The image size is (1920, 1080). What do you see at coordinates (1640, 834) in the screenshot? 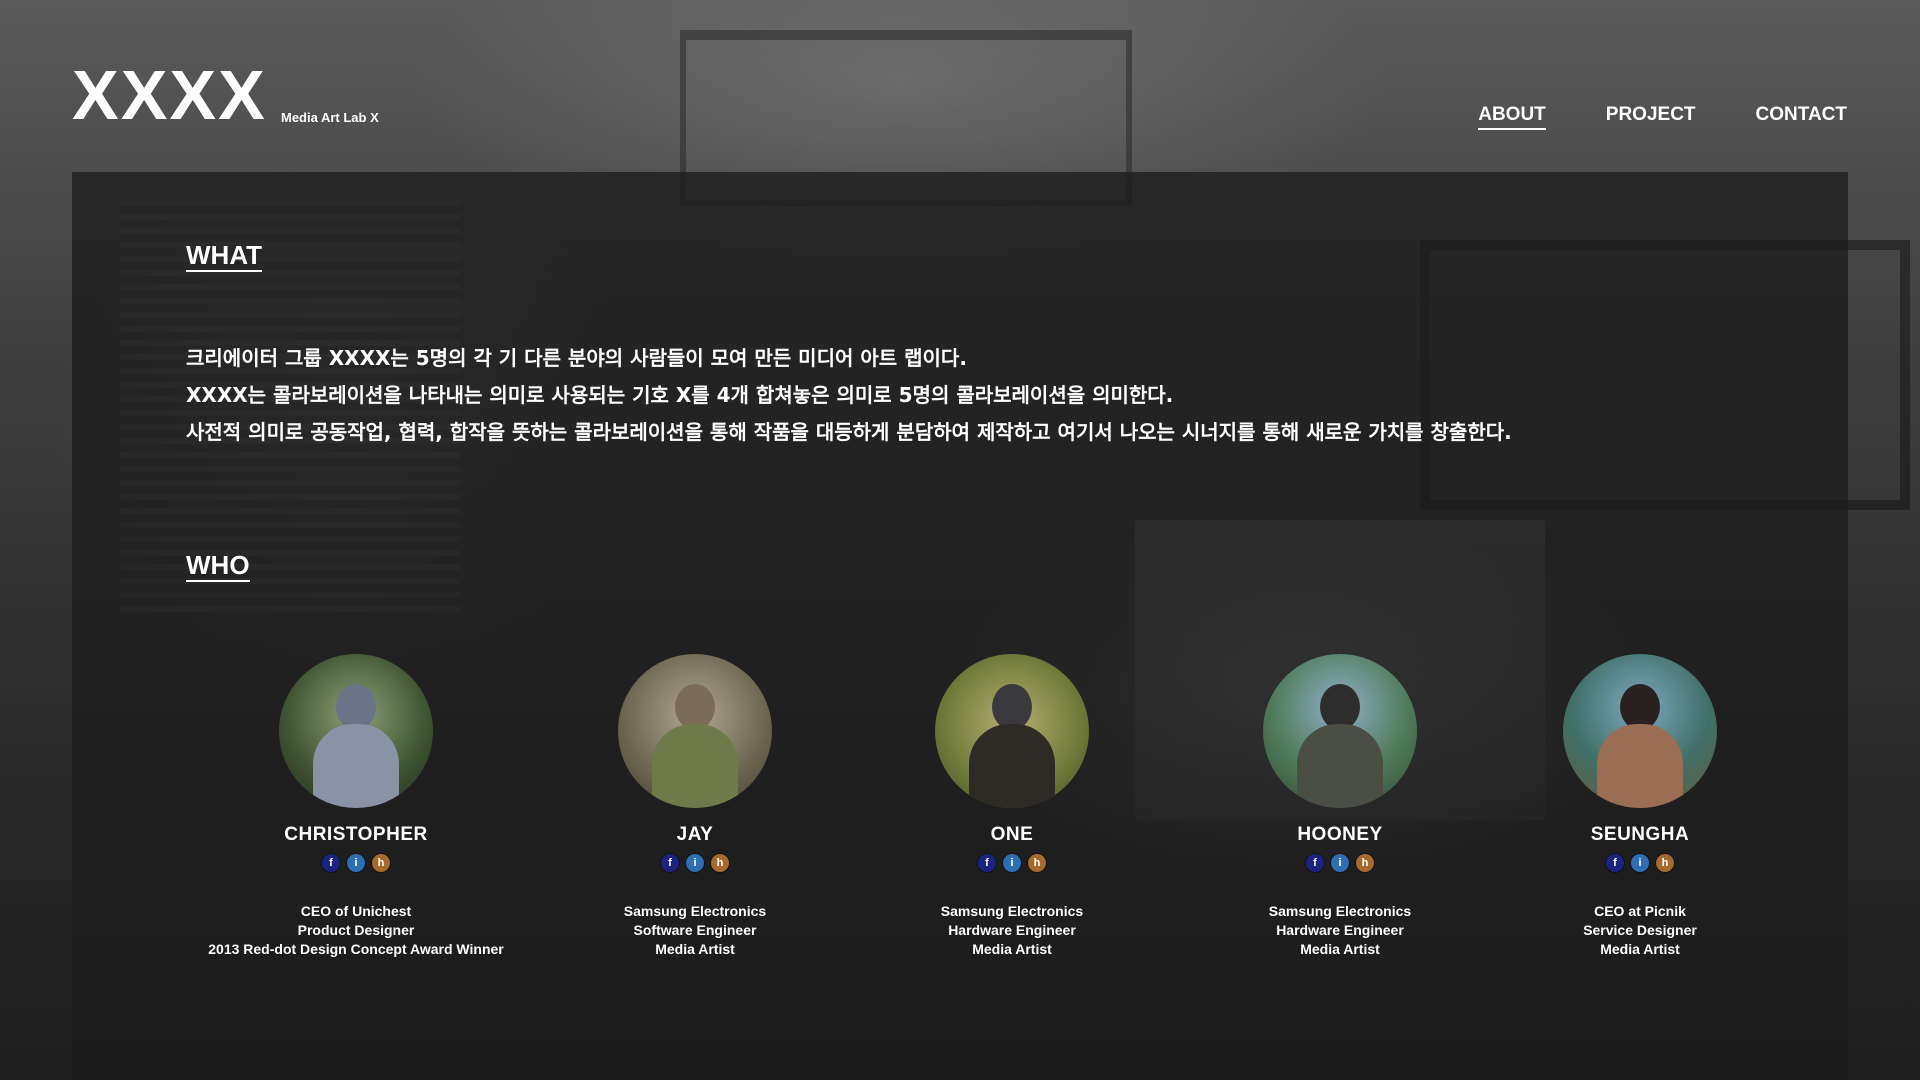
I see `member-name: SEUNGHA` at bounding box center [1640, 834].